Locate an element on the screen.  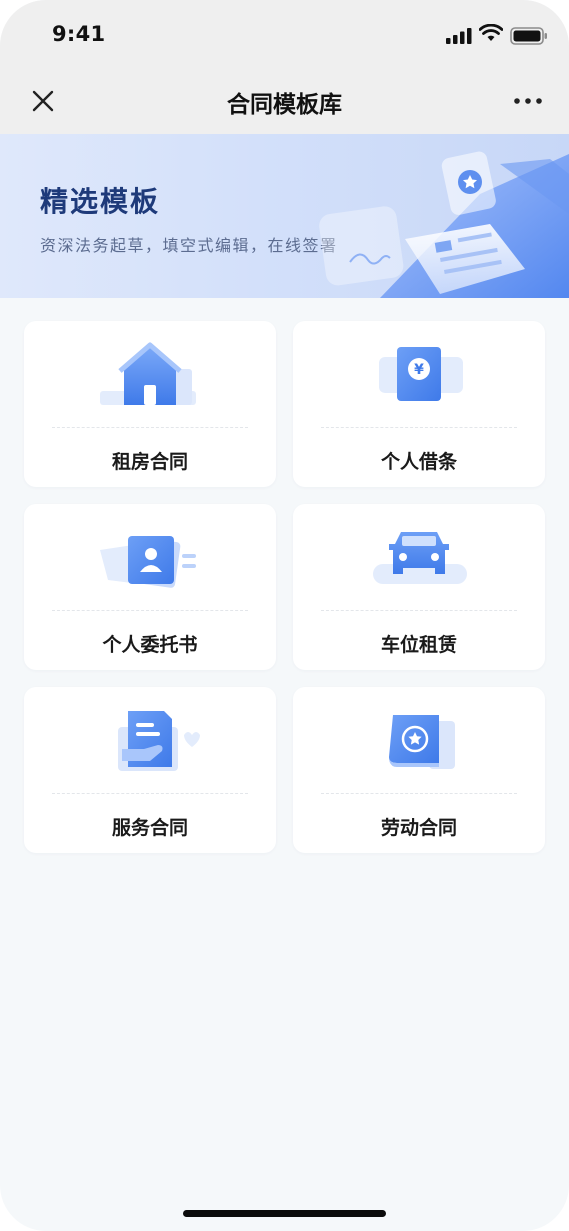
template-card-rental: 租房合同 is located at coordinates (150, 404).